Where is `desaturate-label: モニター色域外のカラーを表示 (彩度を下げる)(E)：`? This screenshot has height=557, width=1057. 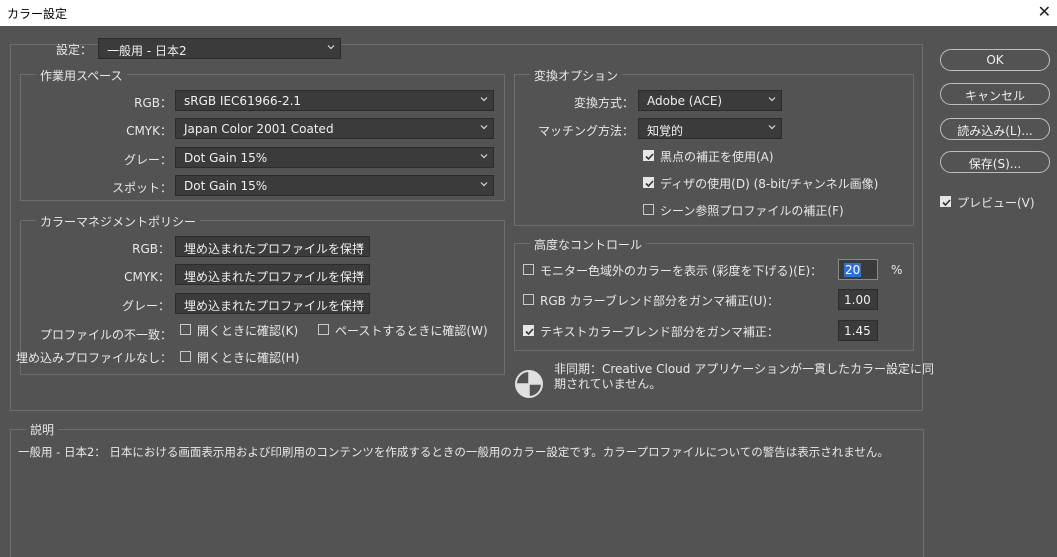
desaturate-label: モニター色域外のカラーを表示 (彩度を下げる)(E)： is located at coordinates (681, 270).